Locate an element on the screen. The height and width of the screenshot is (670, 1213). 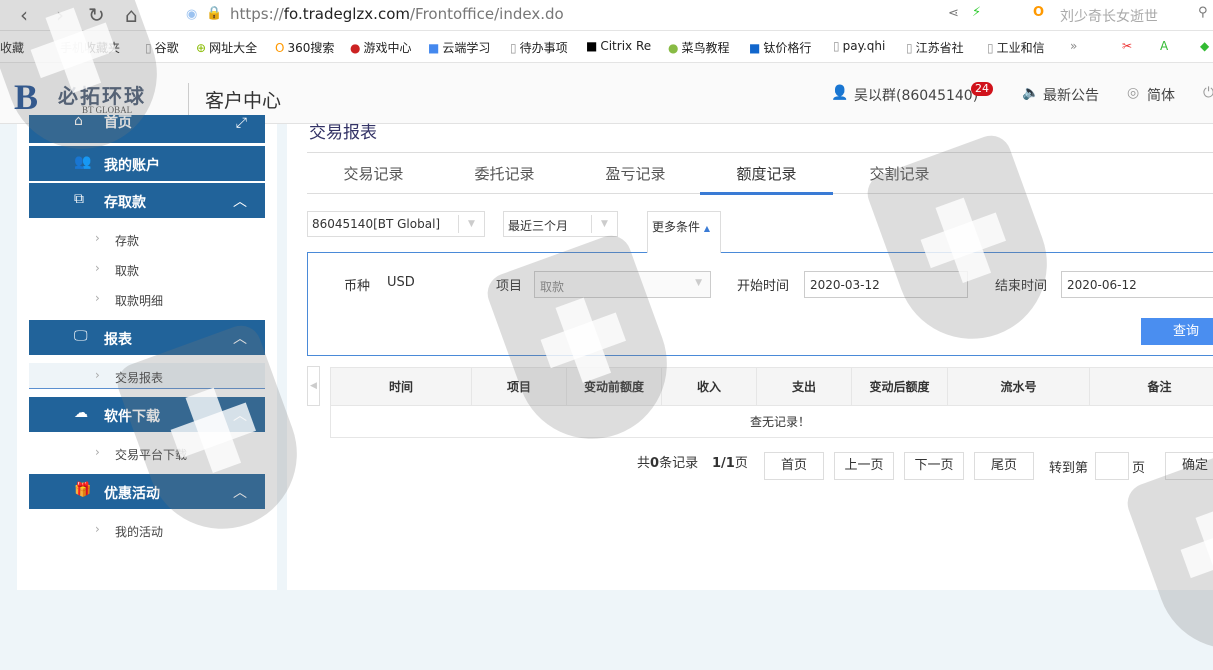
start-date-input: 2020-03-12 is located at coordinates (886, 284).